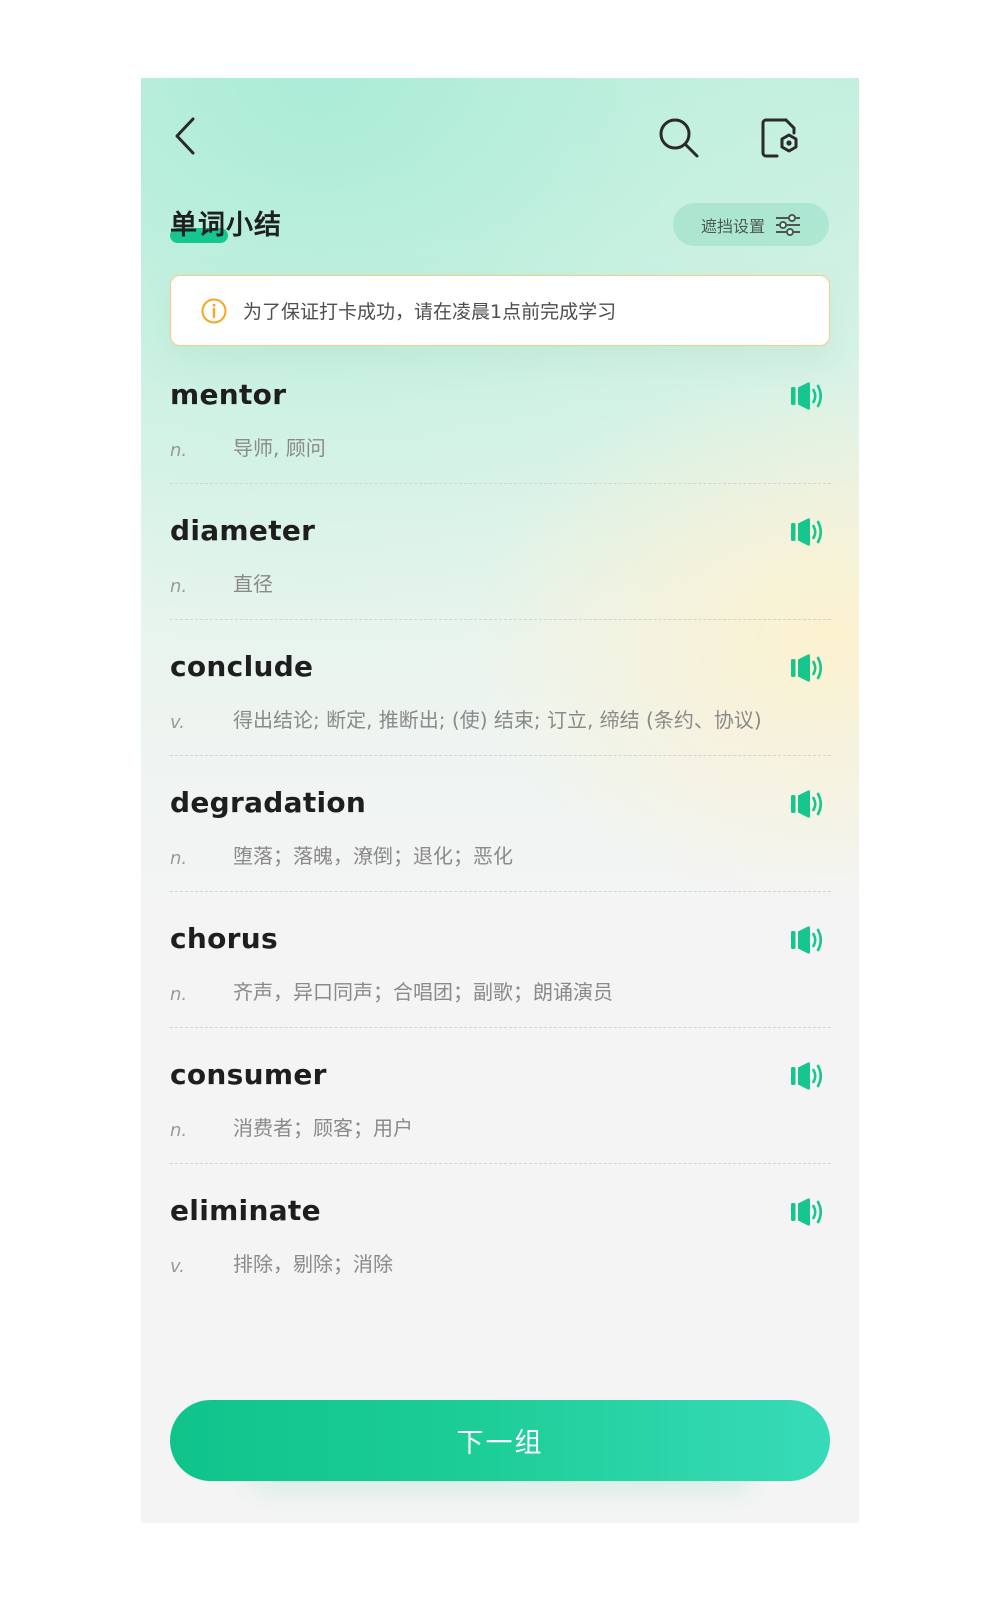 Image resolution: width=1000 pixels, height=1600 pixels. I want to click on page-title: 单词小结, so click(226, 225).